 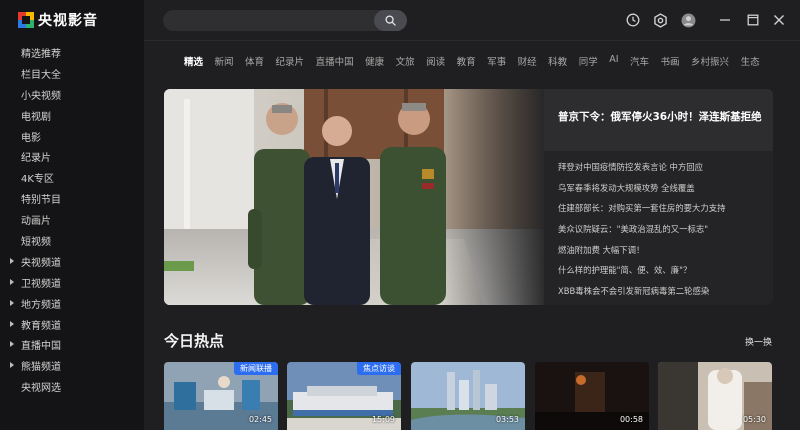 I want to click on hero-news-item: 拜登对中国疫情防控发表言论 中方回应, so click(x=663, y=167).